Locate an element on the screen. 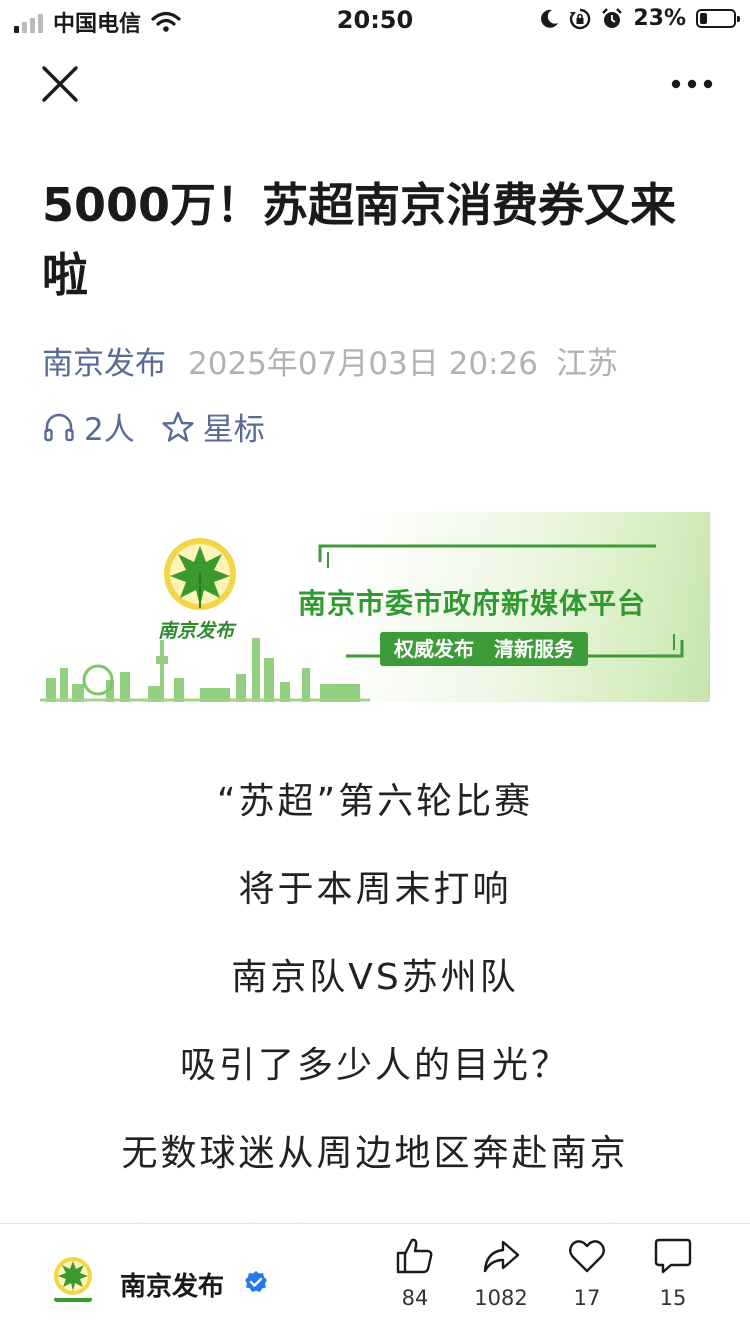 The width and height of the screenshot is (750, 1335). alarm-clock-icon is located at coordinates (612, 17).